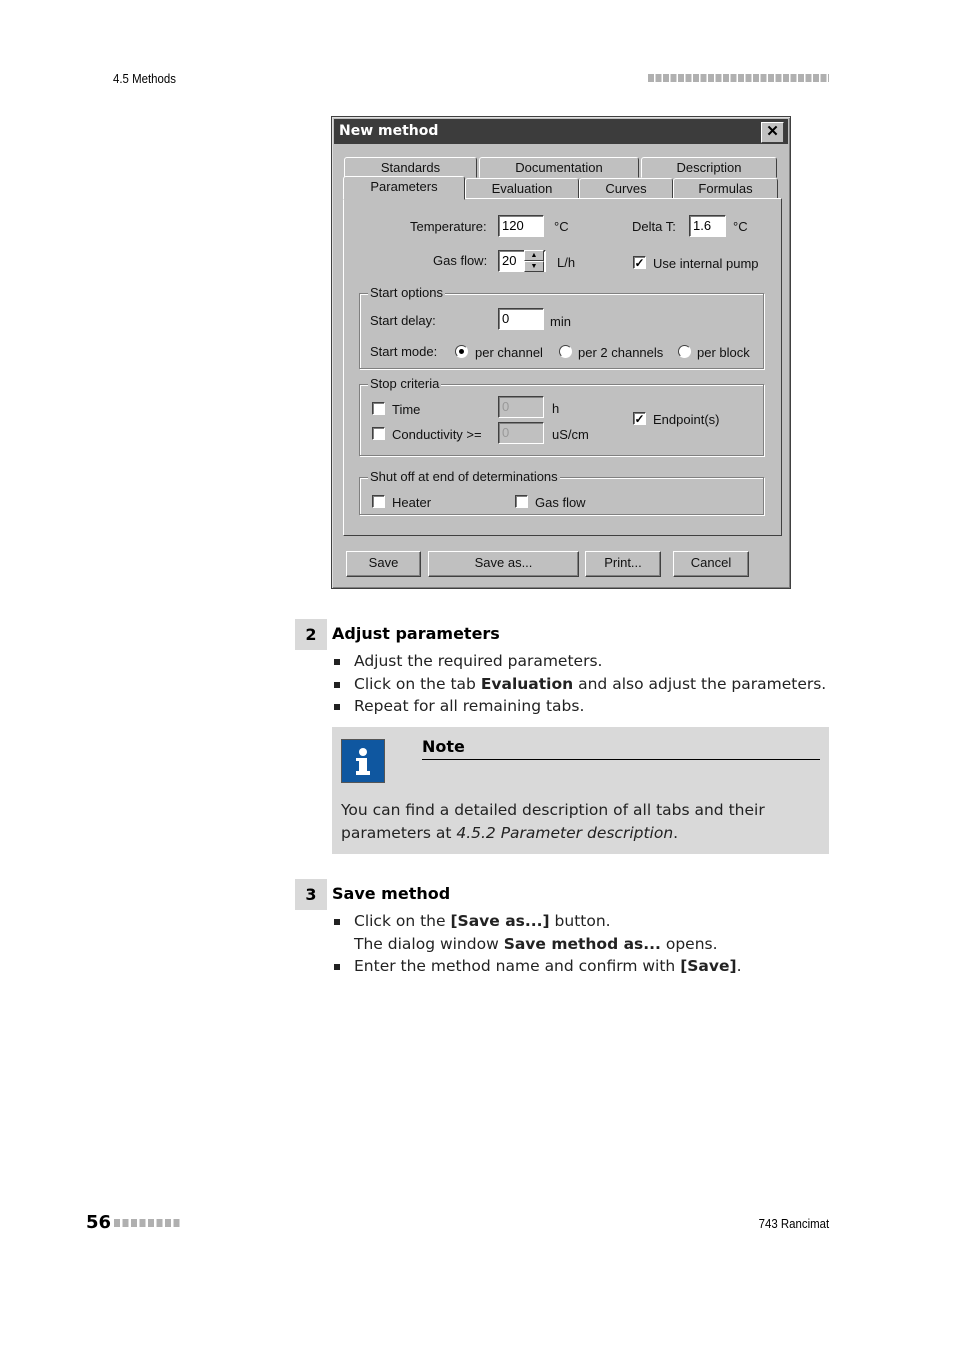 The height and width of the screenshot is (1350, 954). What do you see at coordinates (708, 966) in the screenshot?
I see `bullet-bold-text: [Save]` at bounding box center [708, 966].